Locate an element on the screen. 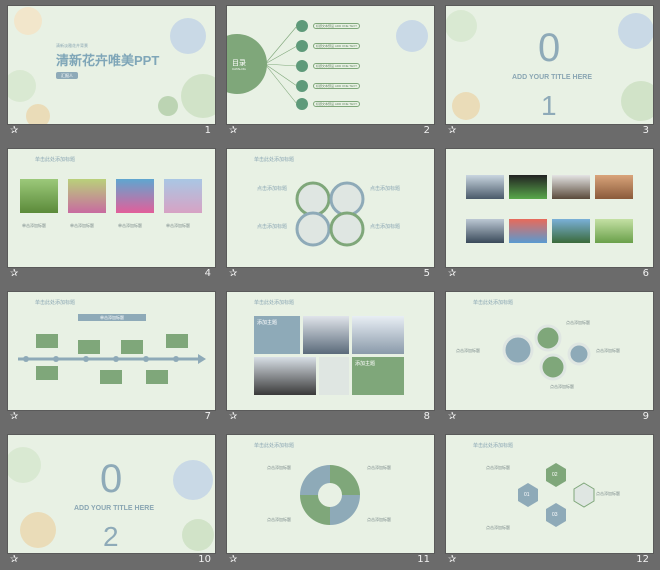 The height and width of the screenshot is (570, 660). slide-number: 2 is located at coordinates (426, 130).